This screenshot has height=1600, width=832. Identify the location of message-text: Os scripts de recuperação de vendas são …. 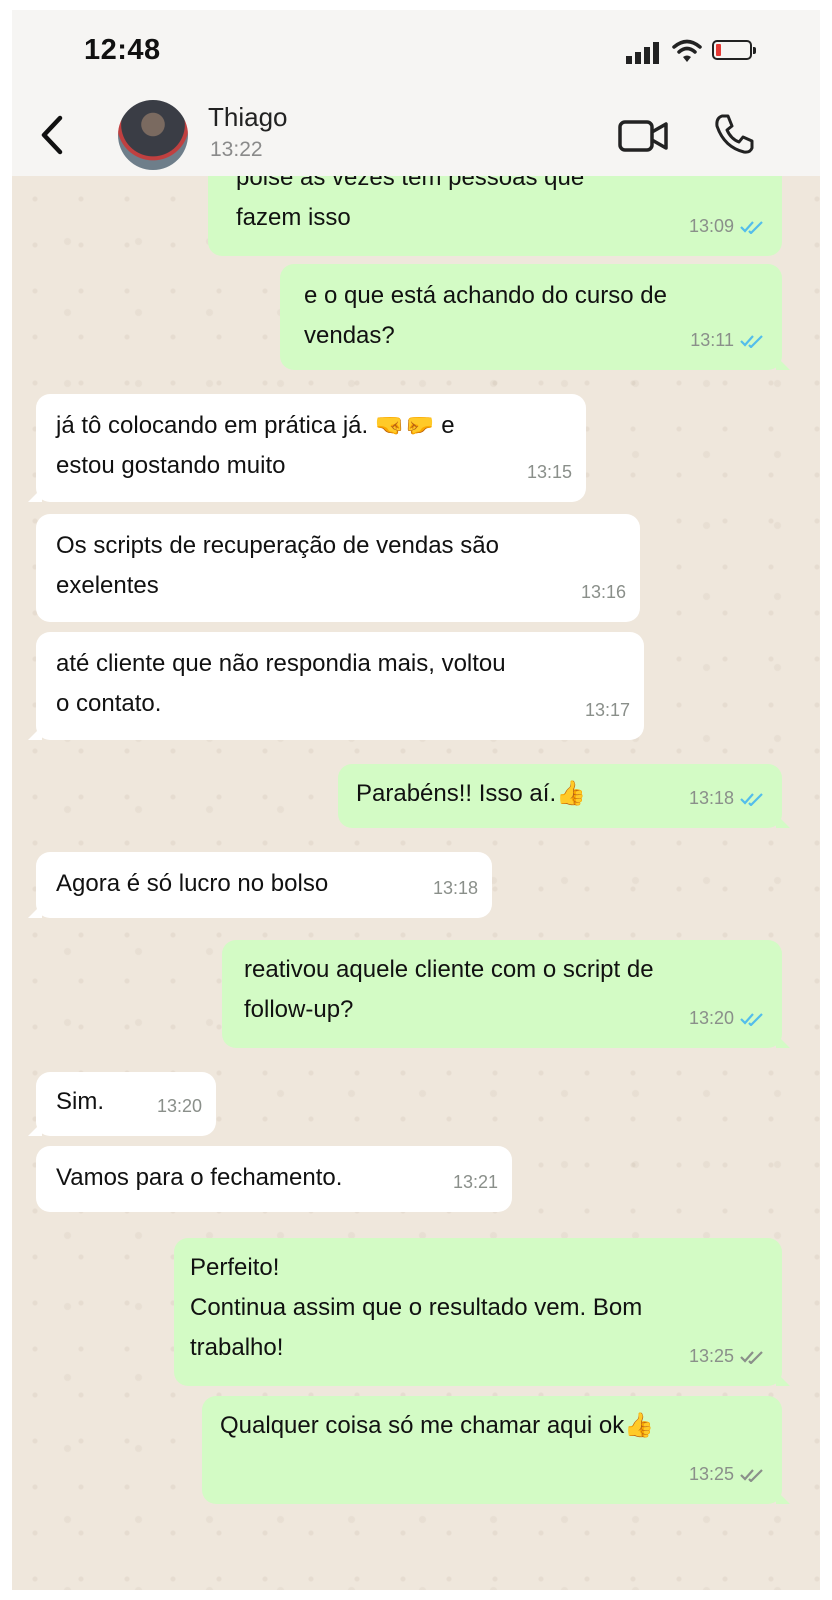
(277, 565).